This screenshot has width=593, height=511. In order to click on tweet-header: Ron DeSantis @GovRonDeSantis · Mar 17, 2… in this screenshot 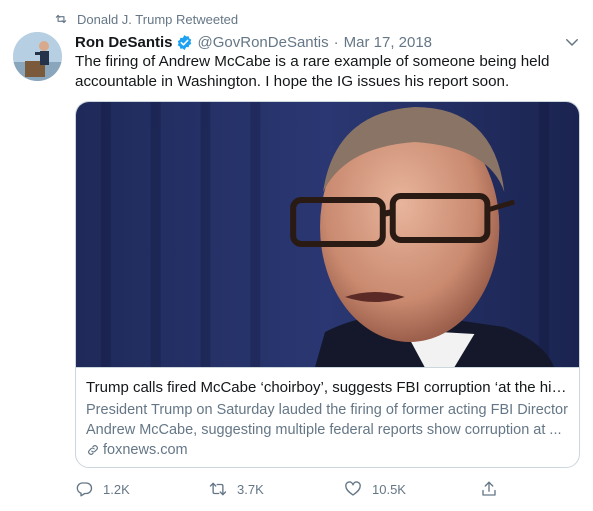, I will do `click(314, 42)`.